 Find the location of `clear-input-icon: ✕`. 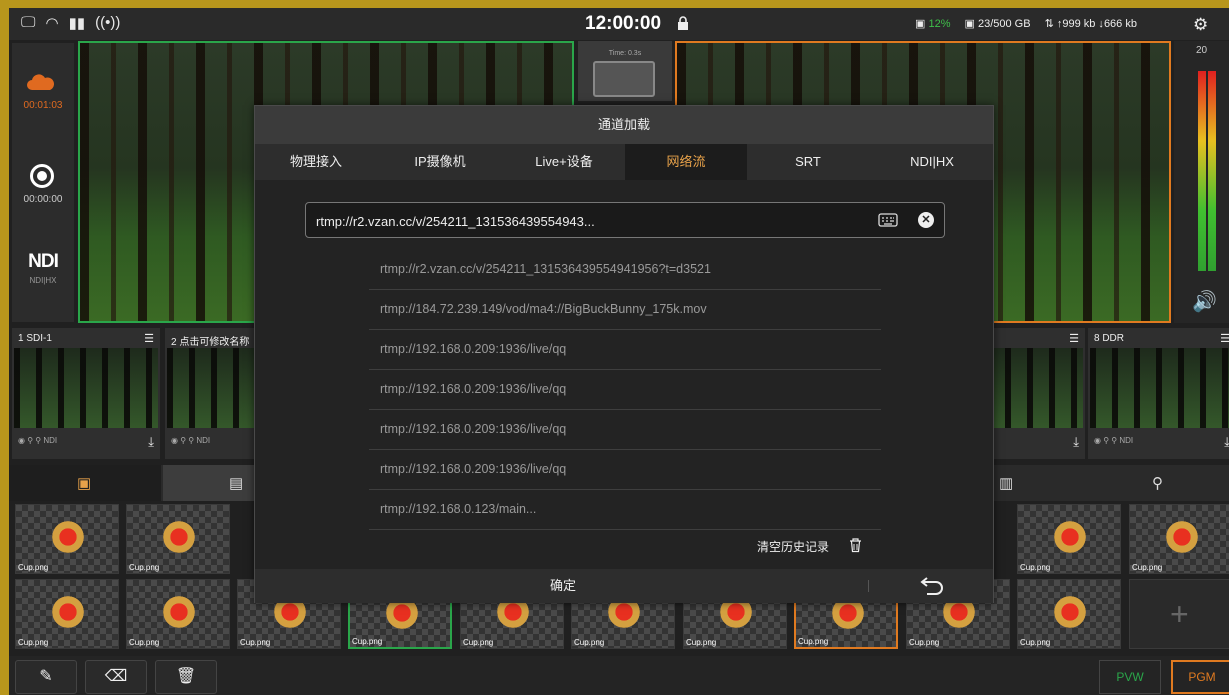

clear-input-icon: ✕ is located at coordinates (926, 220).